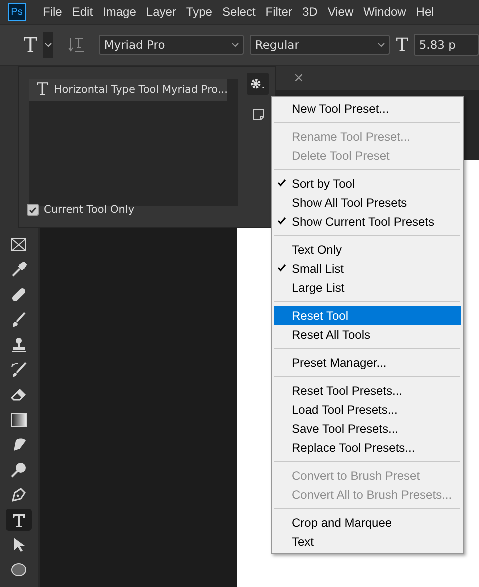  What do you see at coordinates (82, 12) in the screenshot?
I see `menu-item: Edit` at bounding box center [82, 12].